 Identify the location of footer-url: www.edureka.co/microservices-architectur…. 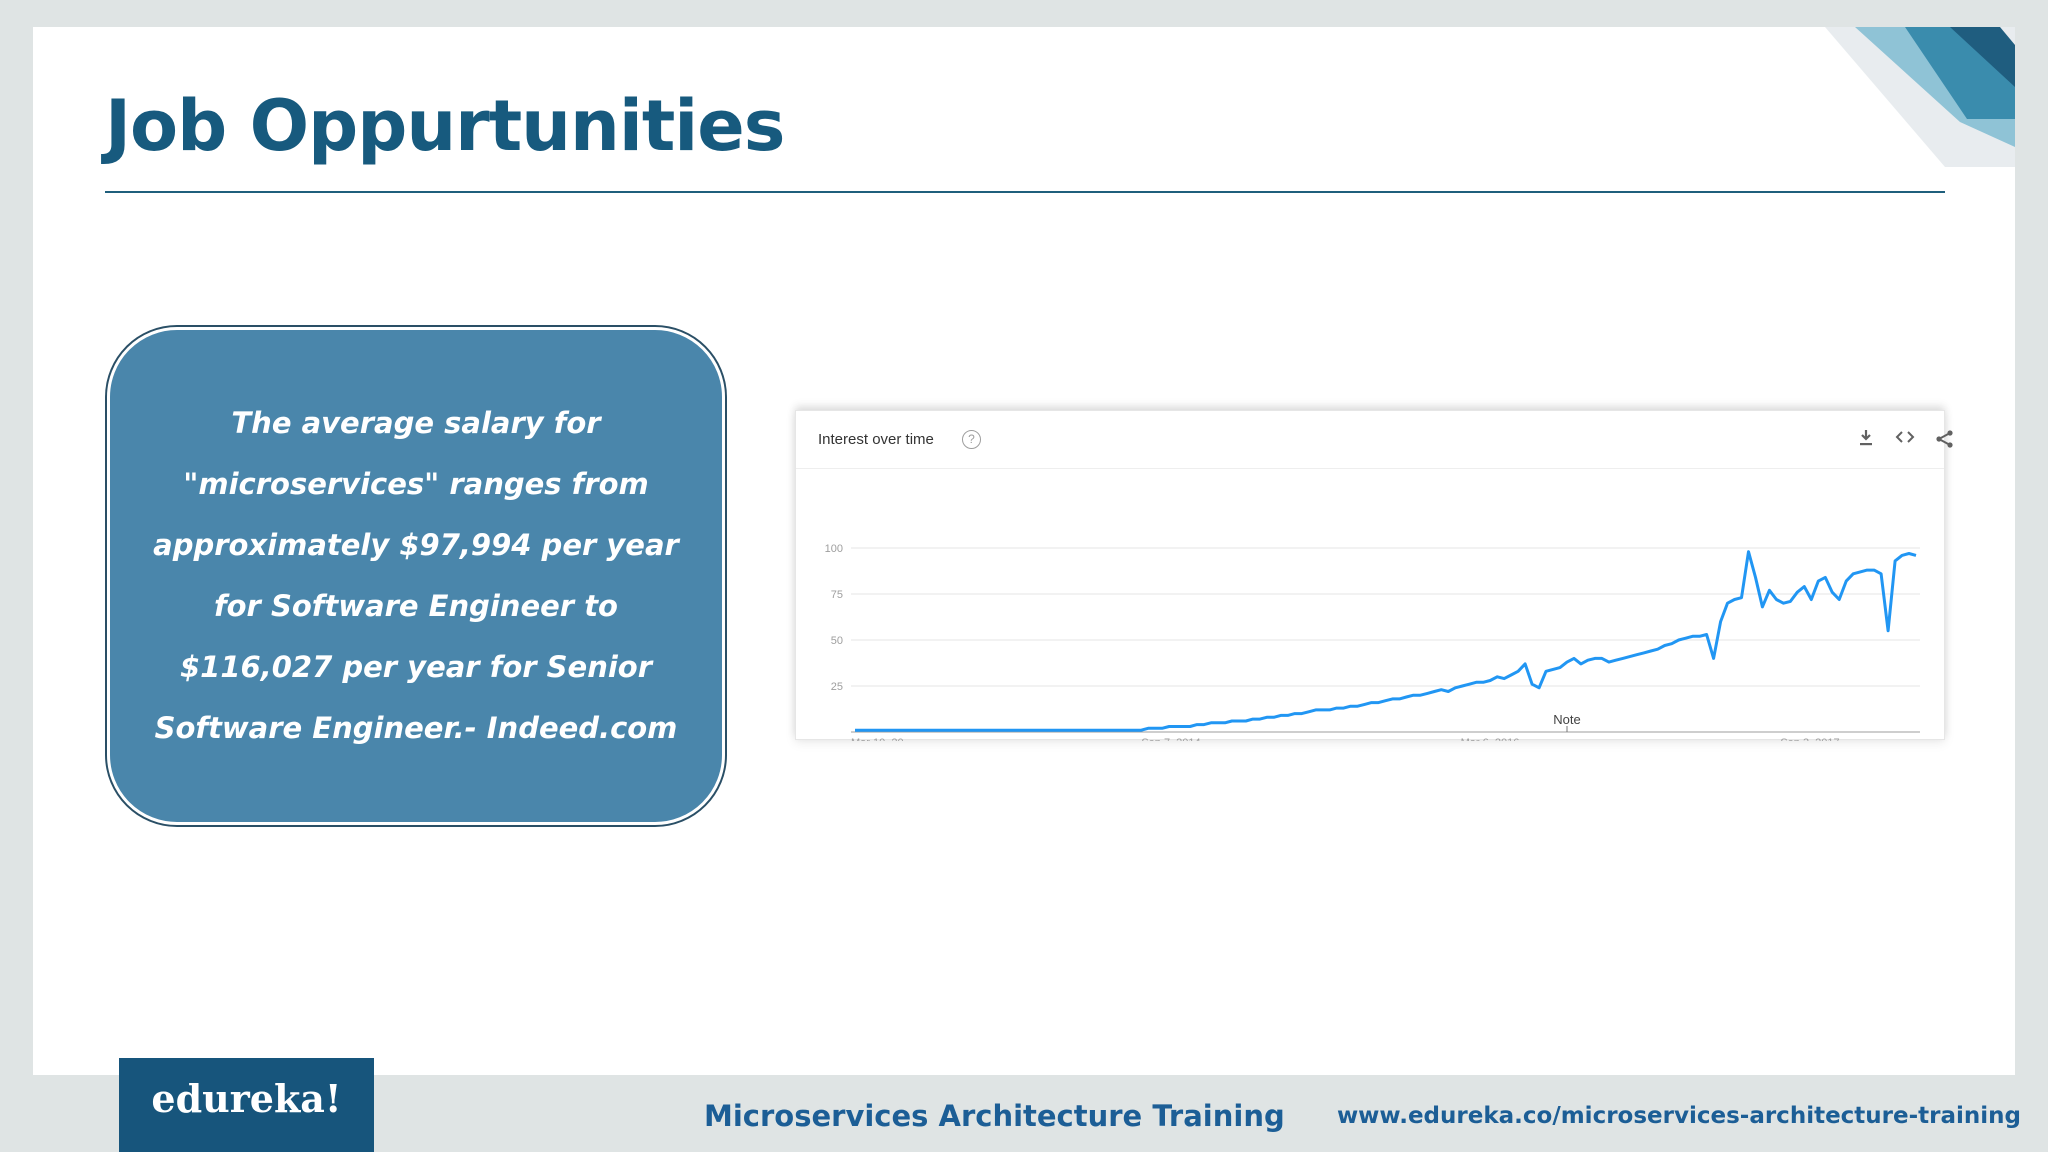
(1679, 1116).